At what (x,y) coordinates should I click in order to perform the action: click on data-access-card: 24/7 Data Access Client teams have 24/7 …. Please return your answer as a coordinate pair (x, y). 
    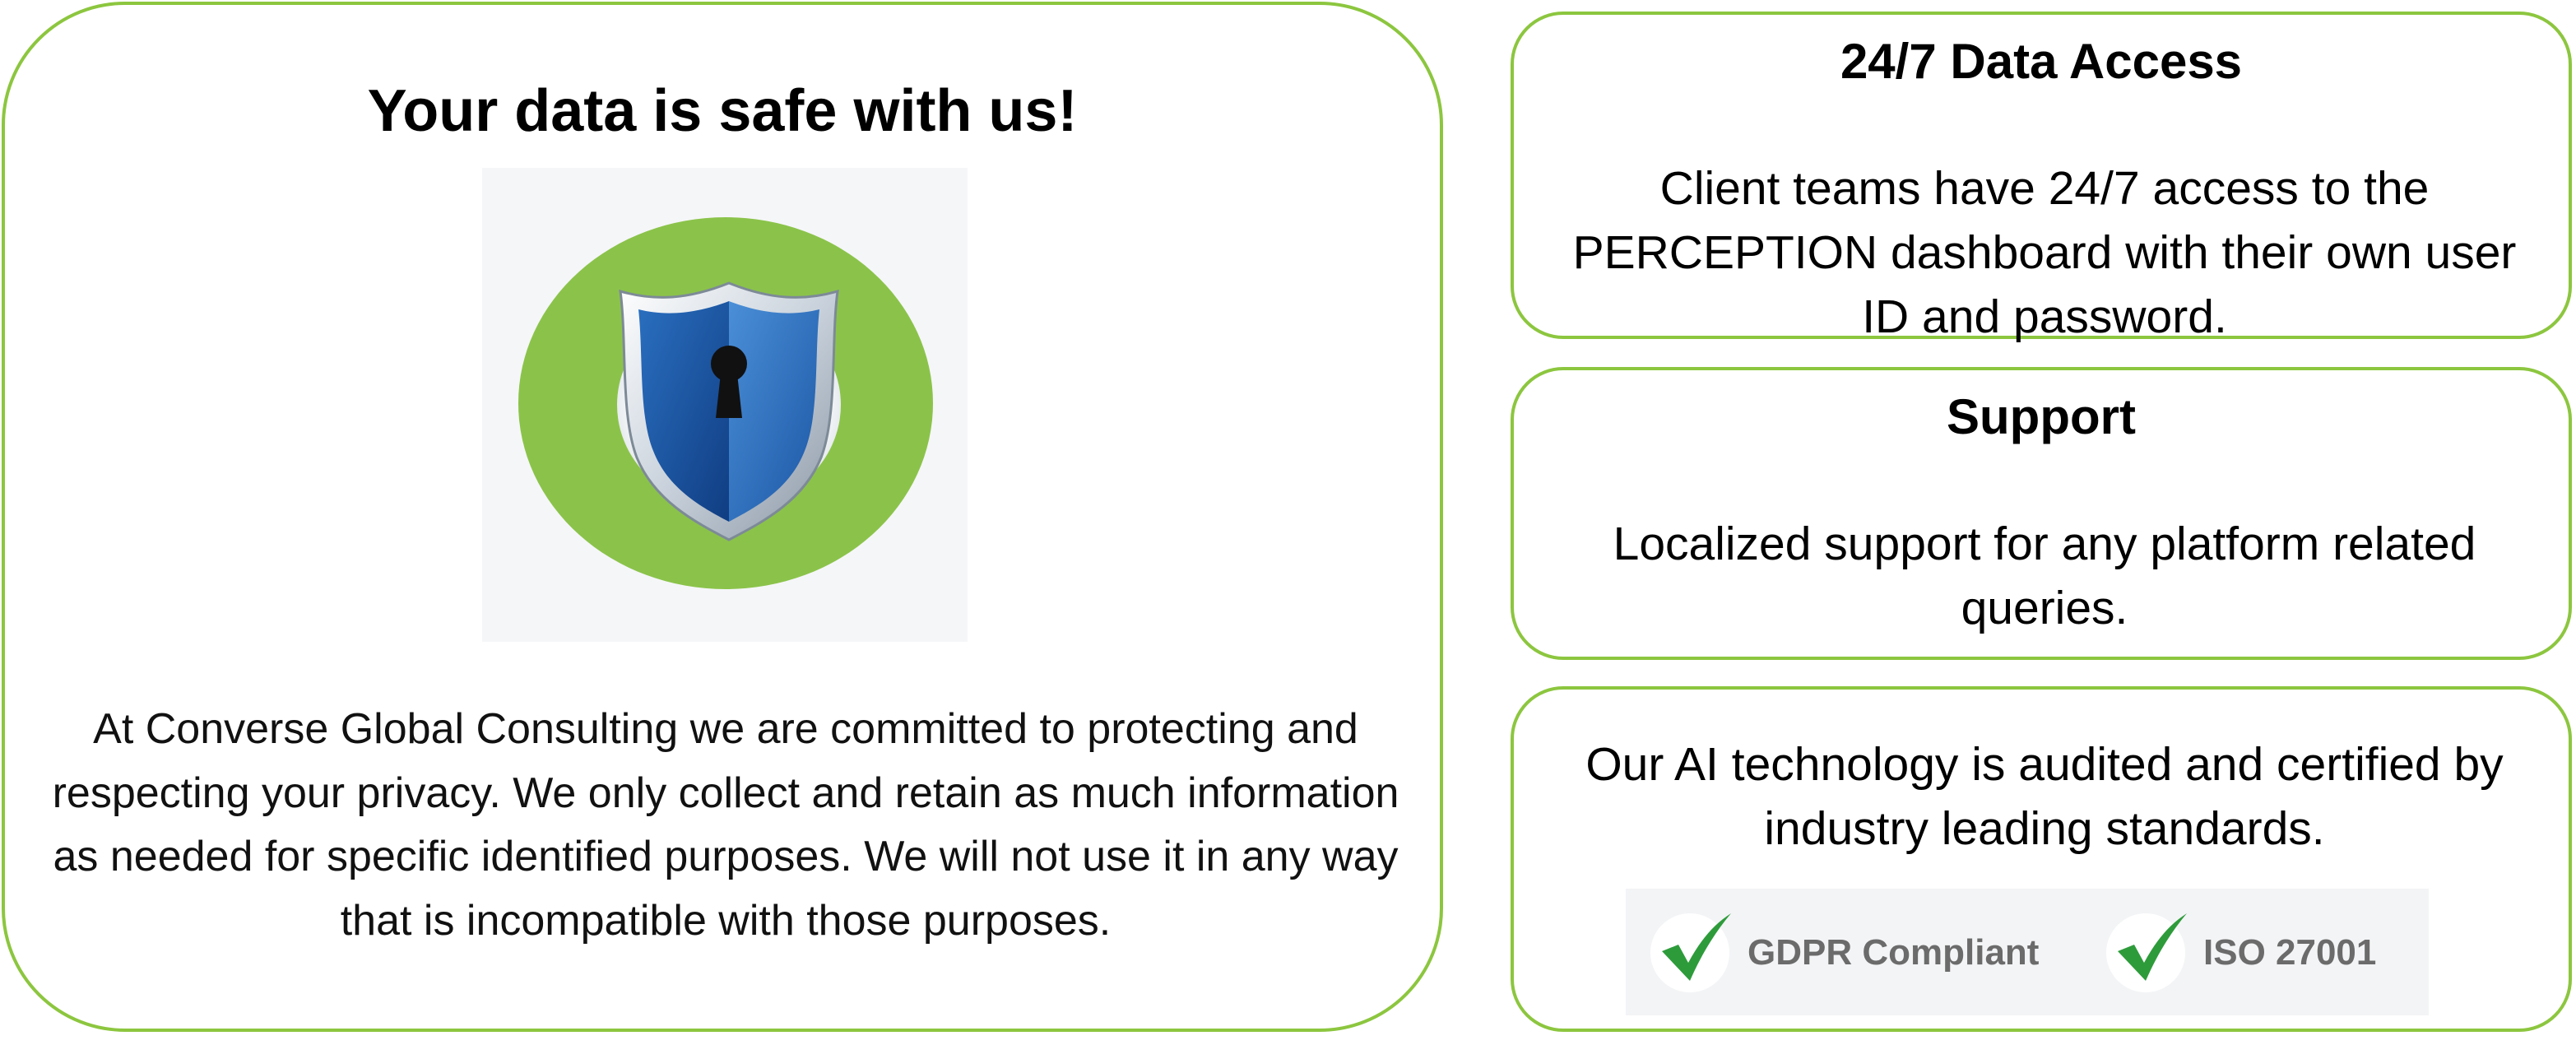
    Looking at the image, I should click on (2041, 177).